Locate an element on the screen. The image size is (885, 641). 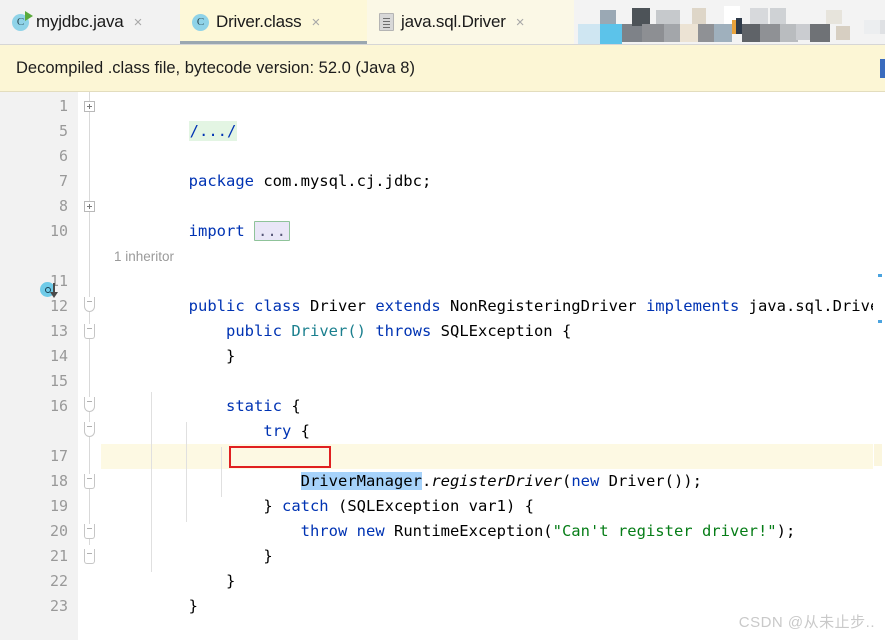
code-line-21: } is located at coordinates (493, 567).